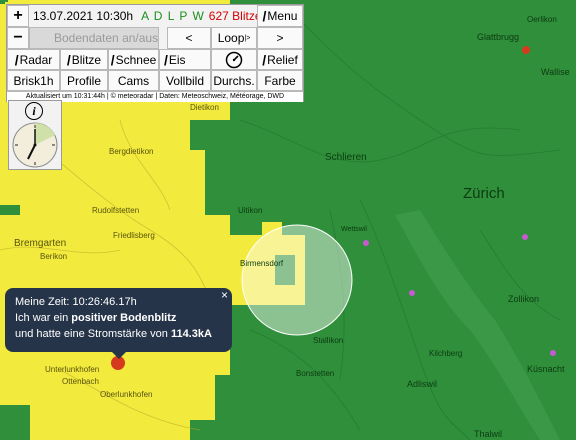 The width and height of the screenshot is (576, 440). I want to click on station-letters: A D L P W, so click(173, 16).